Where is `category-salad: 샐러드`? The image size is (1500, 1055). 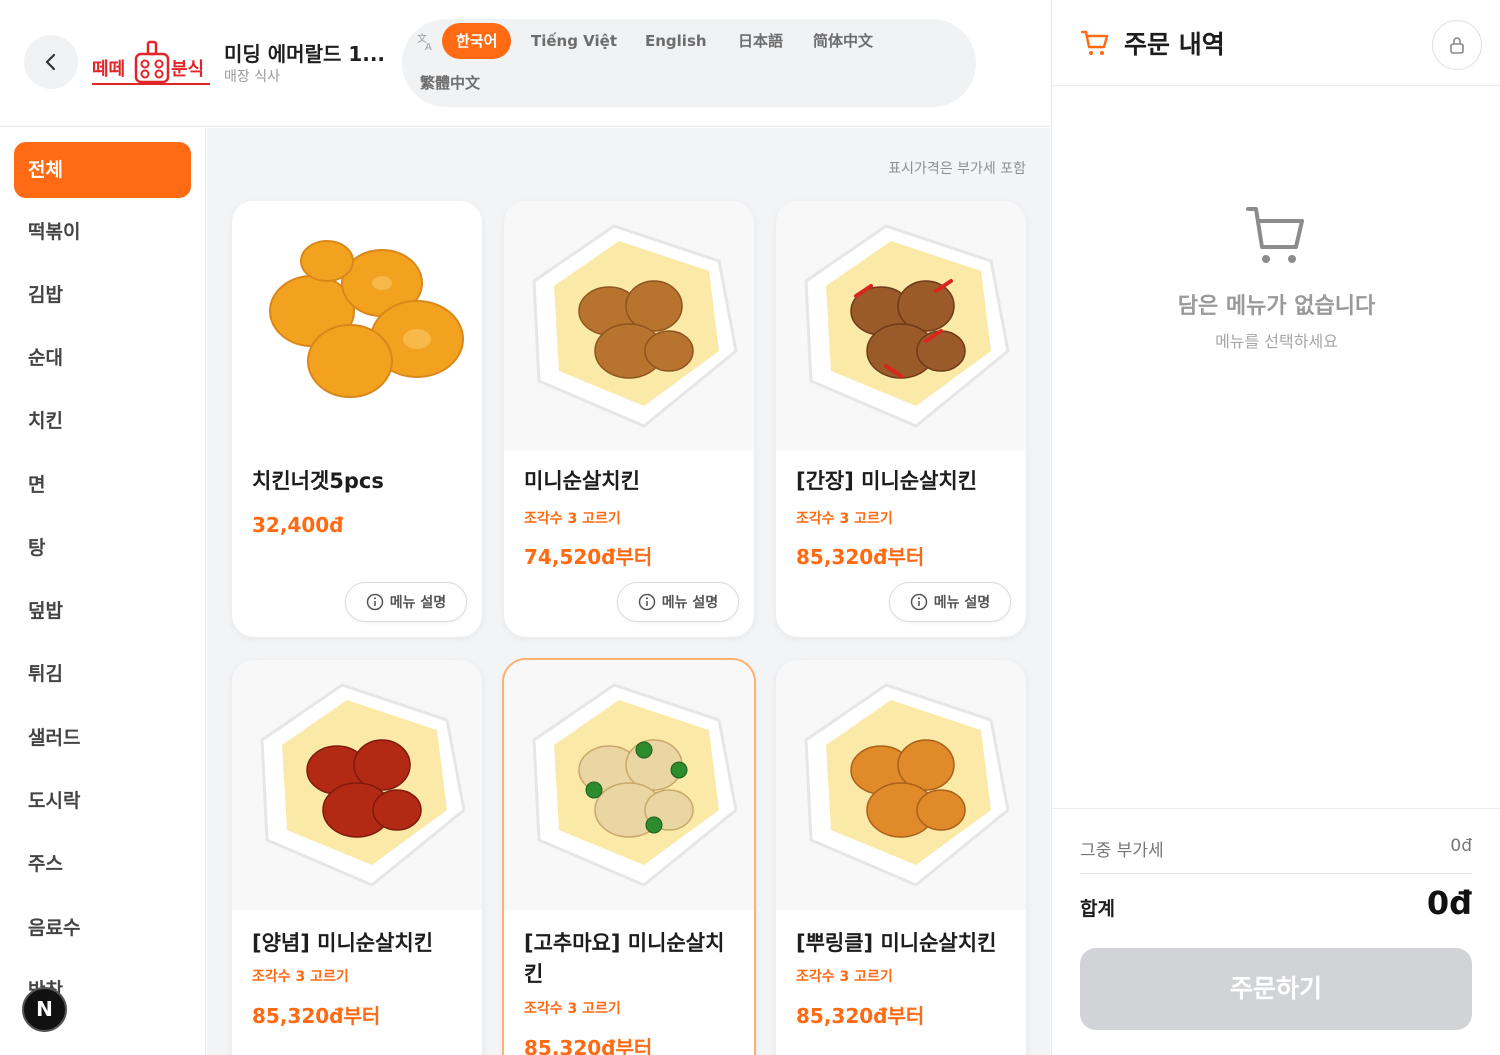
category-salad: 샐러드 is located at coordinates (102, 738).